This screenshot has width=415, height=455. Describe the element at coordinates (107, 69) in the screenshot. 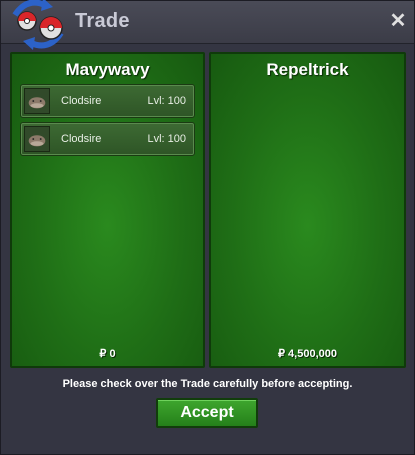

I see `player-name: Mavywavy` at that location.